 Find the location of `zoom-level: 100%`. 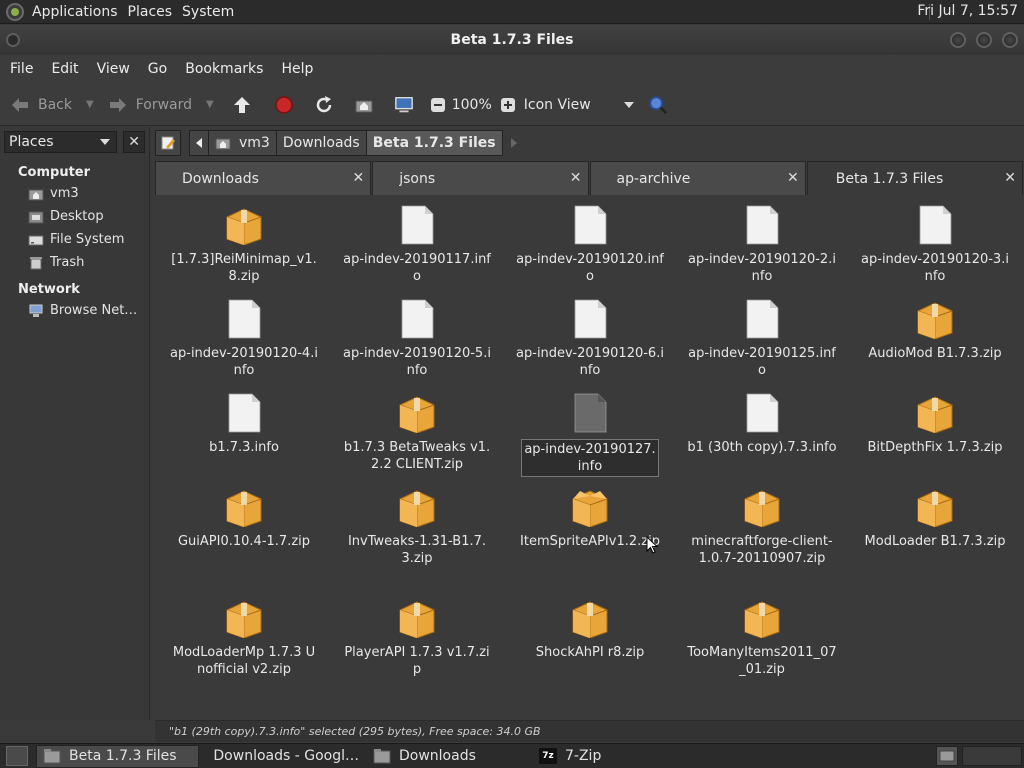

zoom-level: 100% is located at coordinates (472, 105).